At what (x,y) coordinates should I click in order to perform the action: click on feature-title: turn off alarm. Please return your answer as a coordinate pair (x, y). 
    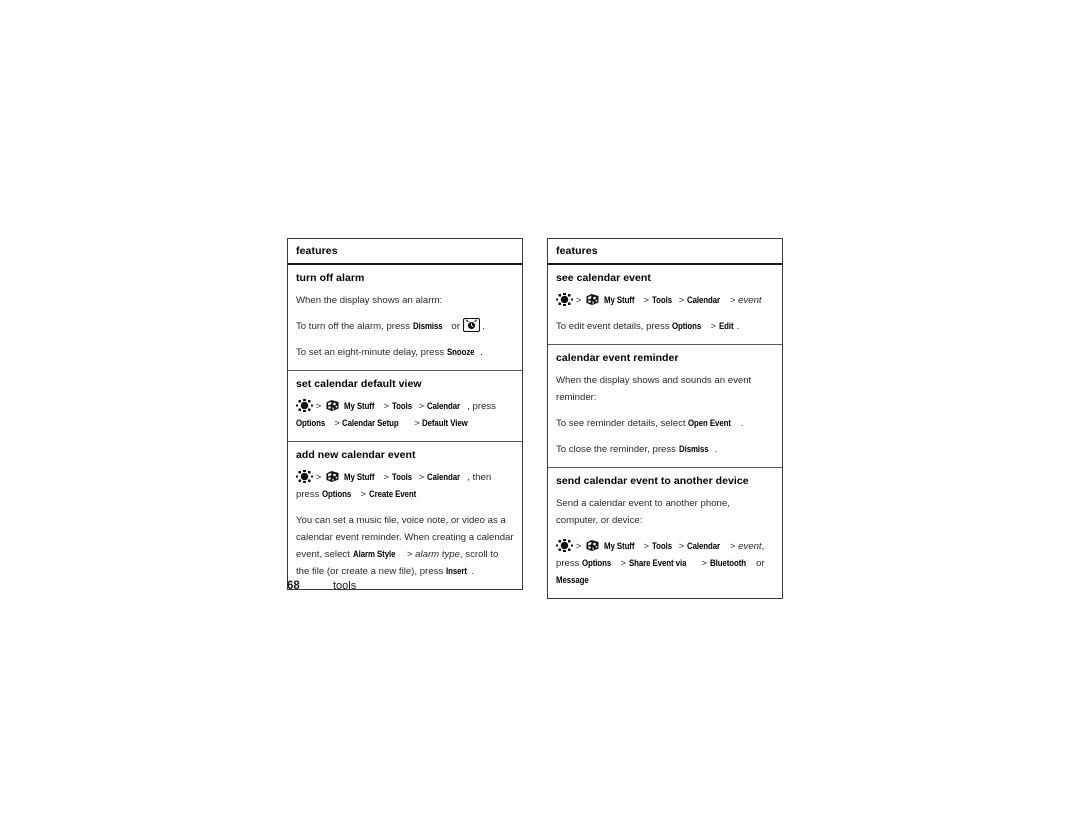
    Looking at the image, I should click on (330, 278).